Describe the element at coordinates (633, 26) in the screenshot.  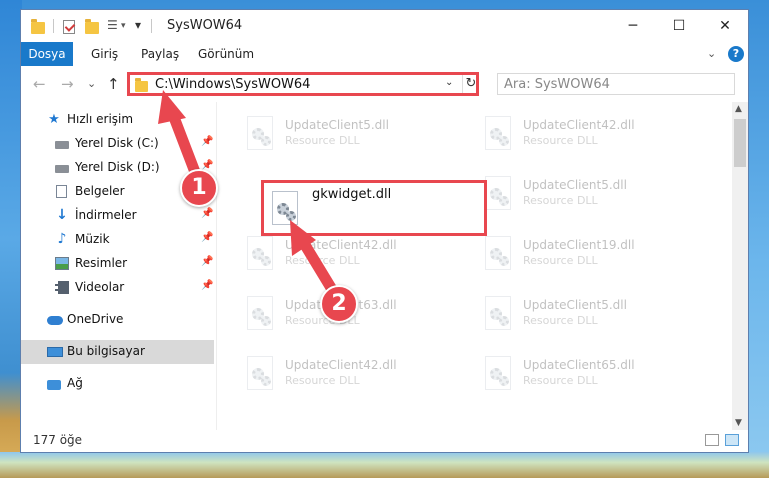
I see `minimize-button: ─` at that location.